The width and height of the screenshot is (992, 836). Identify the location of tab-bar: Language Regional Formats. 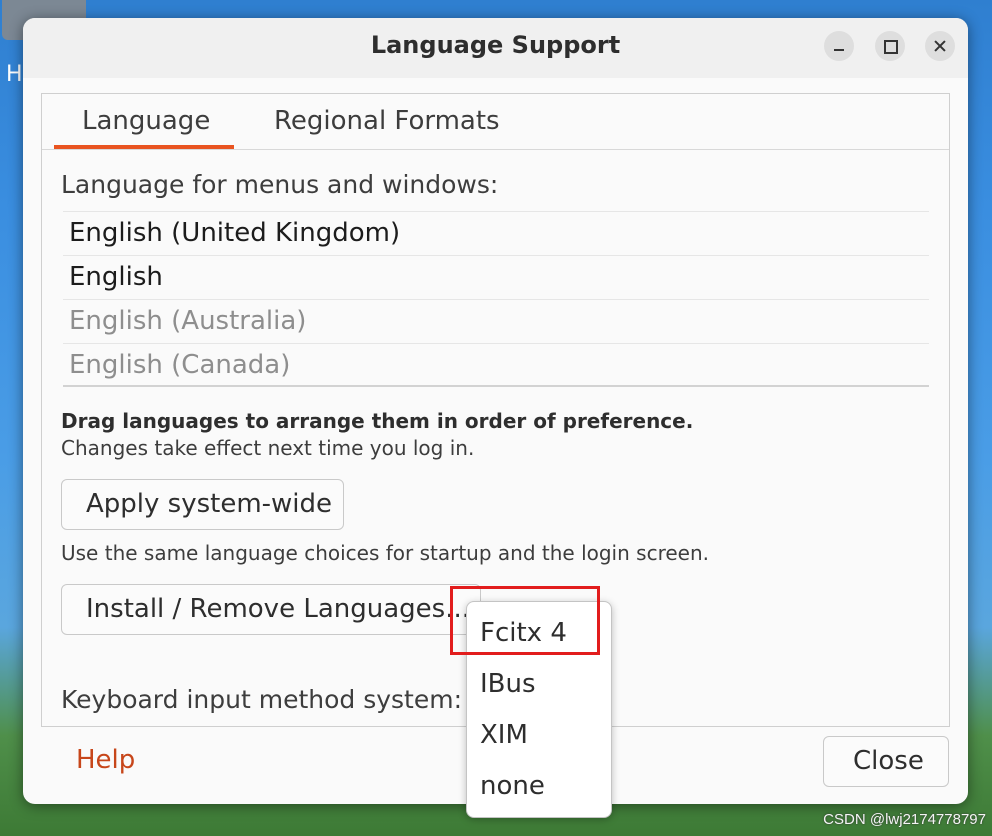
(495, 122).